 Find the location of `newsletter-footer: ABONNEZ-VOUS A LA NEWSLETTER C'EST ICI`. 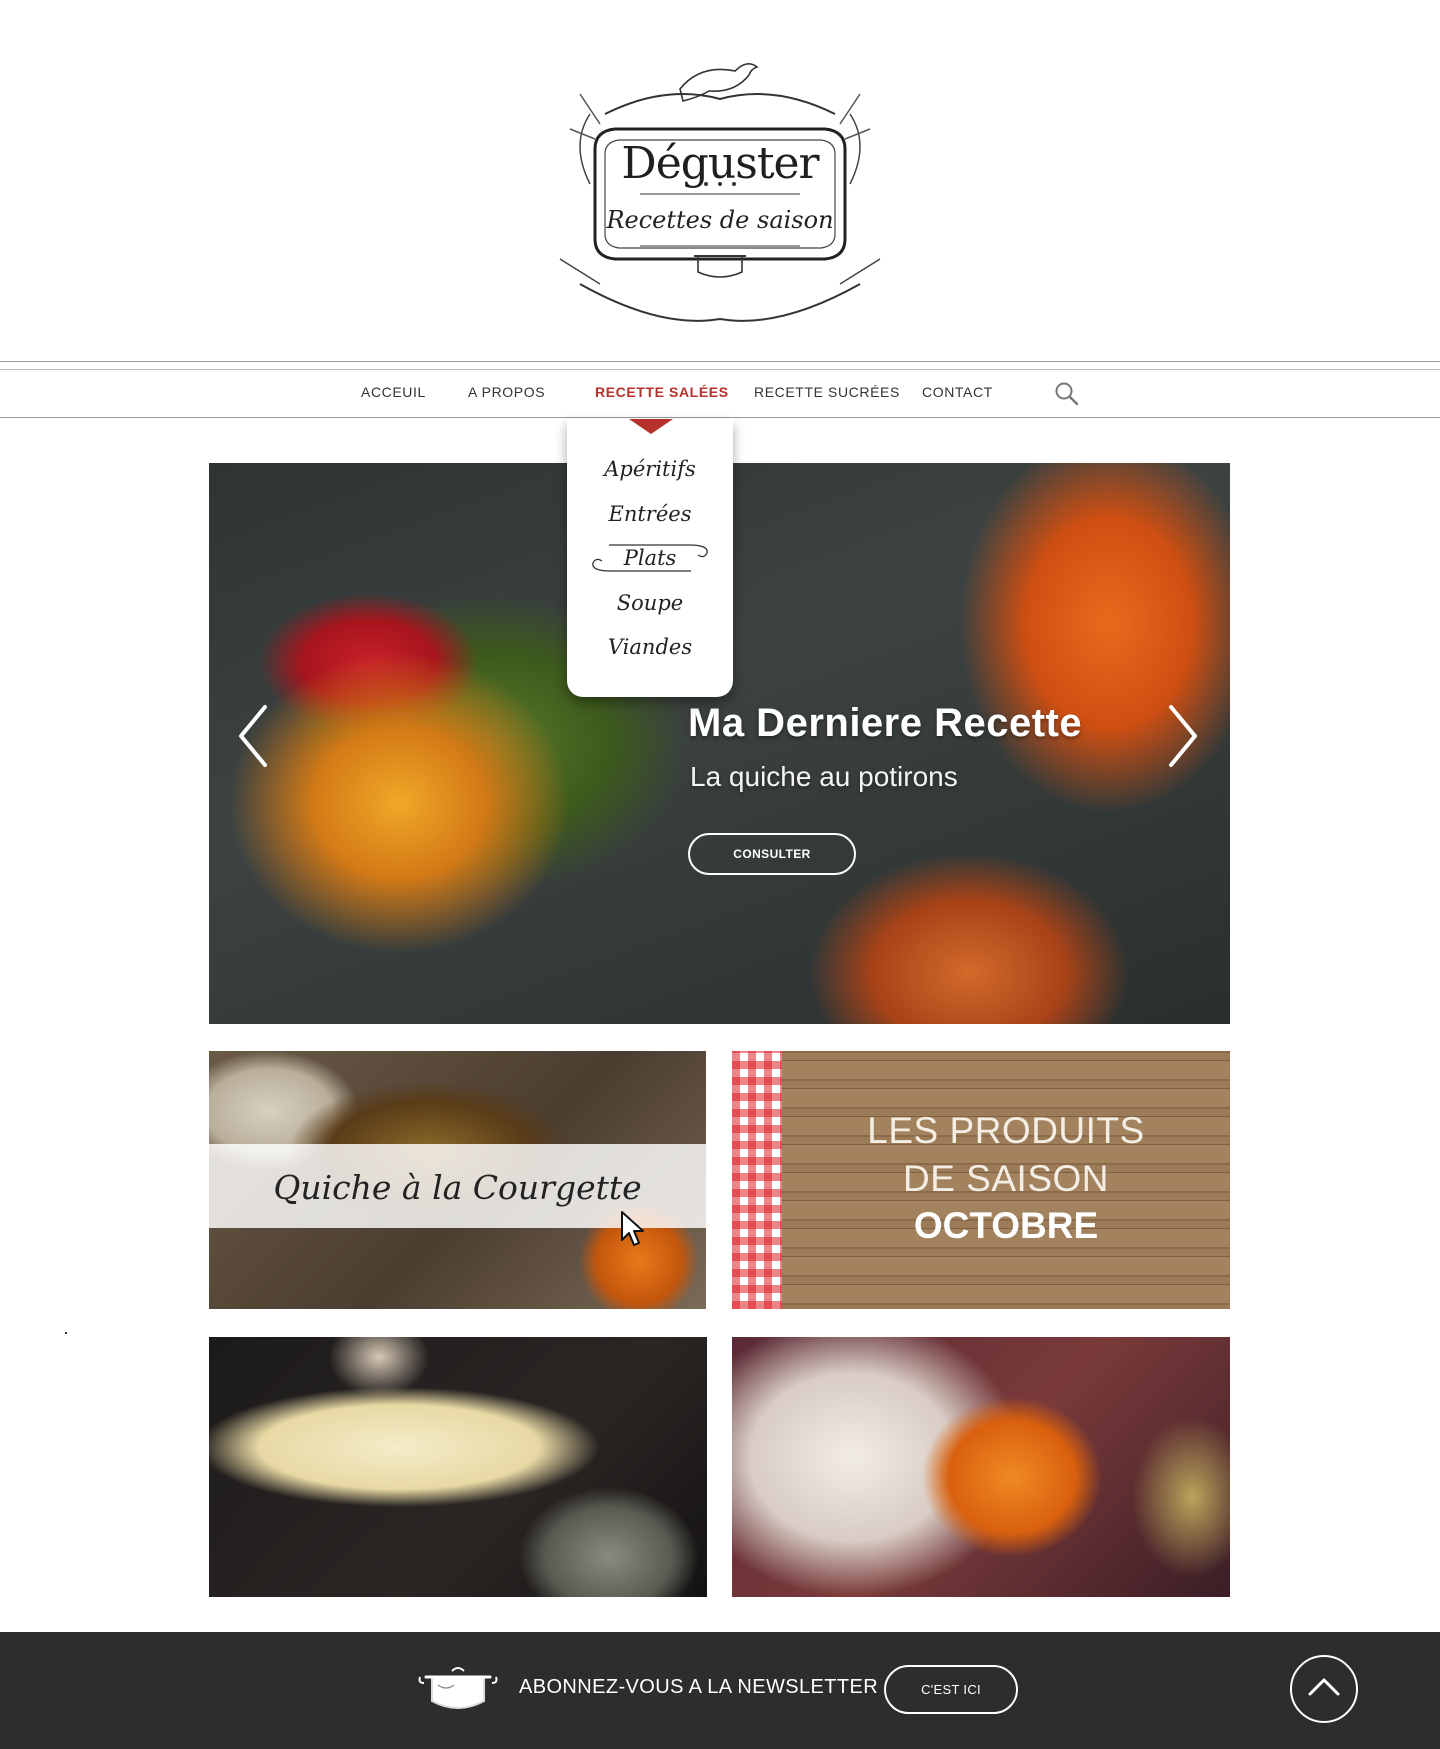

newsletter-footer: ABONNEZ-VOUS A LA NEWSLETTER C'EST ICI is located at coordinates (720, 1690).